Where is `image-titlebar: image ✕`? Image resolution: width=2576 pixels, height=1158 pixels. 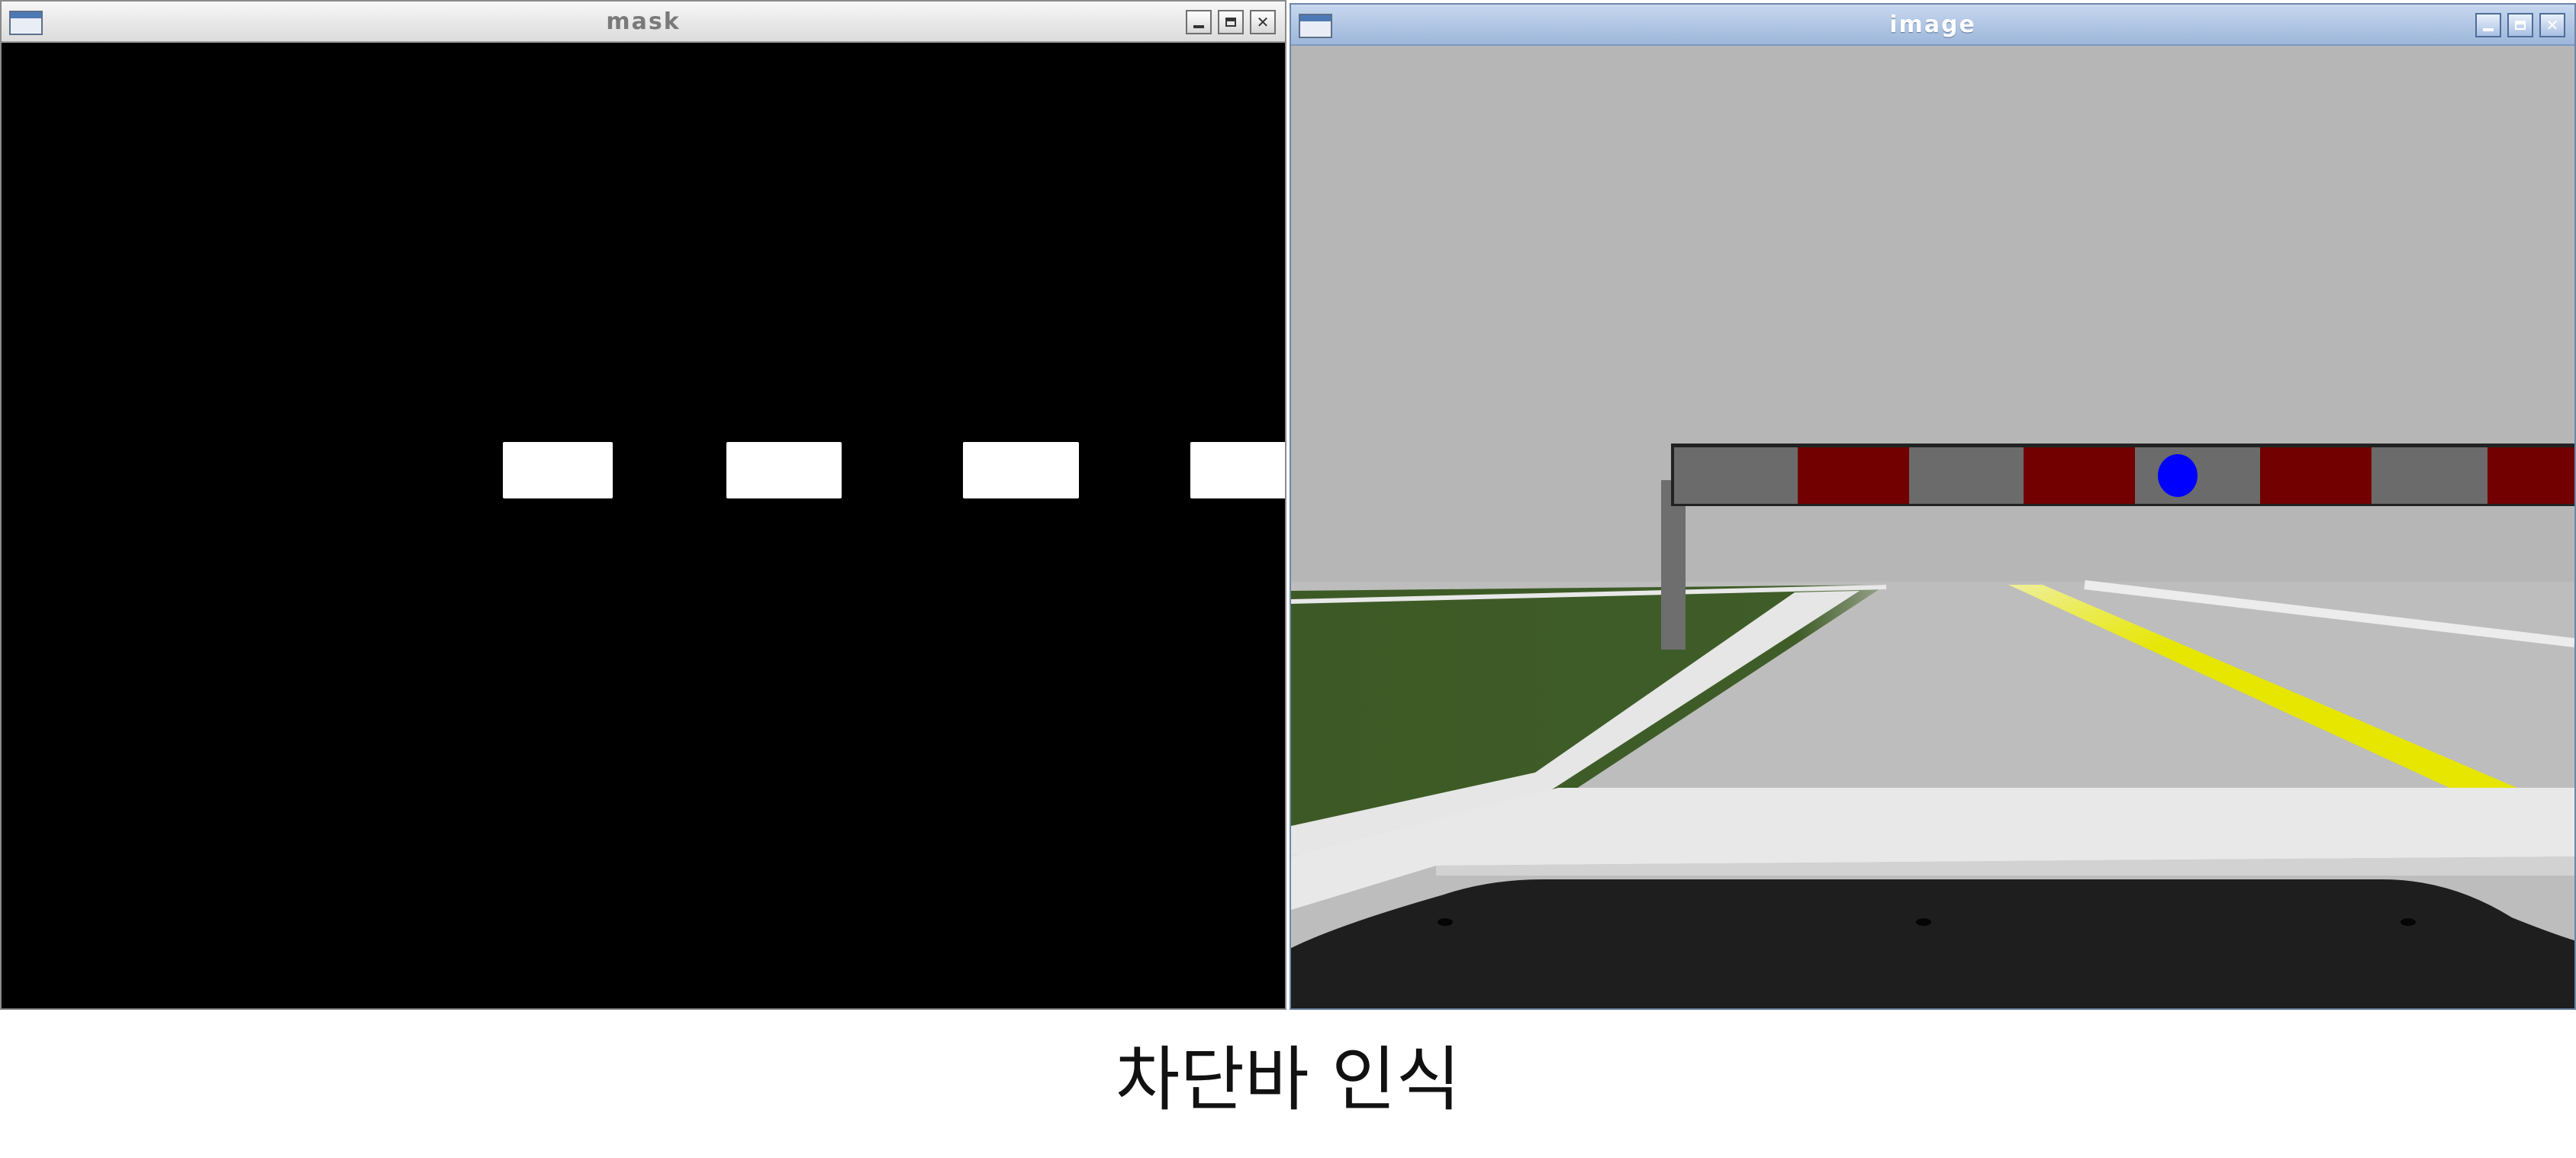
image-titlebar: image ✕ is located at coordinates (1932, 25).